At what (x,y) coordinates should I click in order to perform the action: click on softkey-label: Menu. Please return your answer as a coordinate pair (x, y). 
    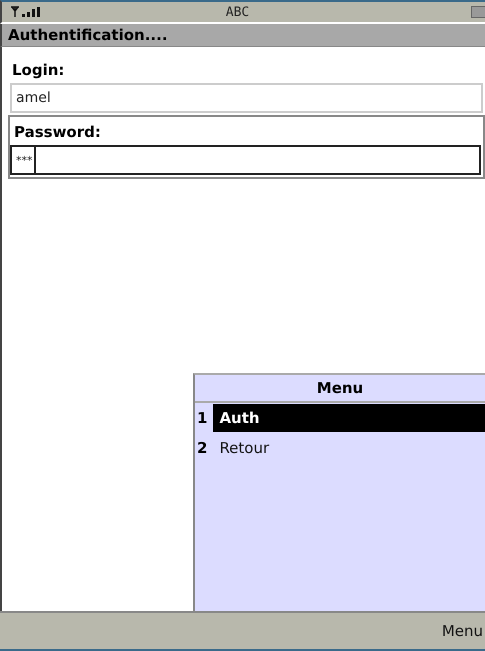
    Looking at the image, I should click on (462, 631).